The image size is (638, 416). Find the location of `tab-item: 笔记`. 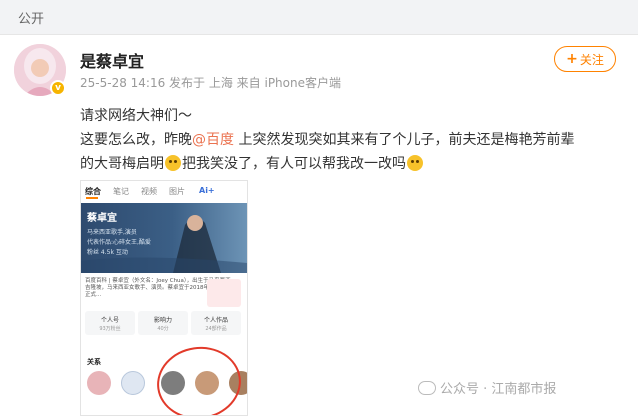

tab-item: 笔记 is located at coordinates (121, 191).